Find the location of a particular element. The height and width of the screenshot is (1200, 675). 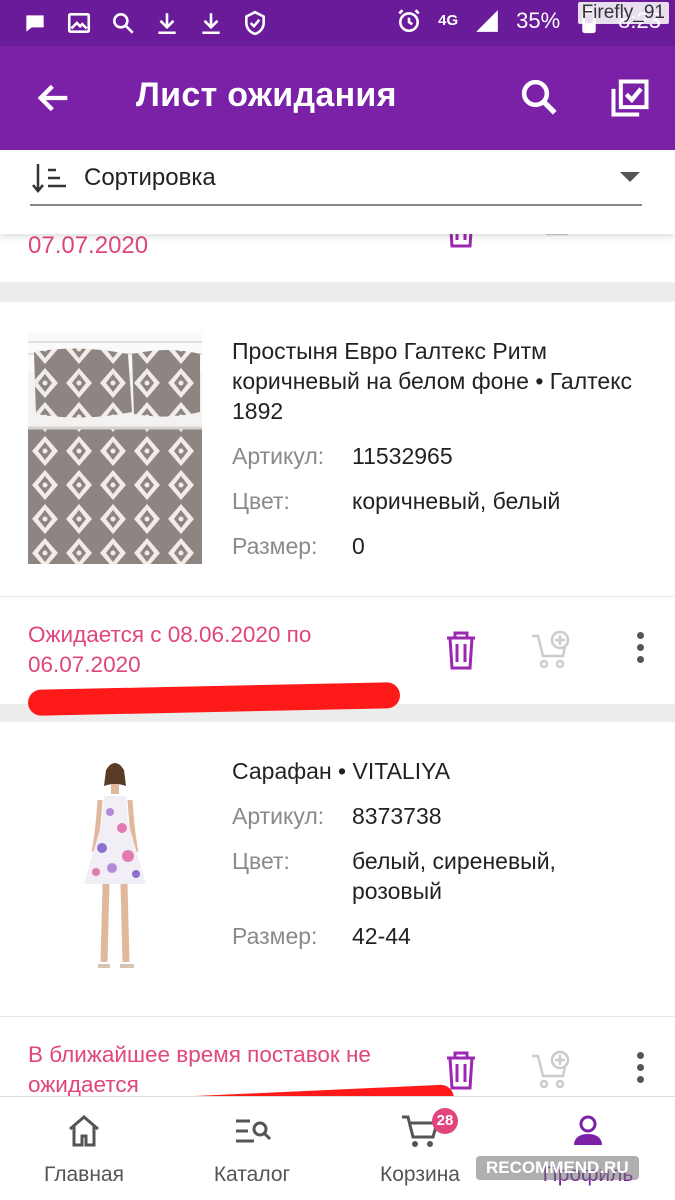

product-image-bedsheet is located at coordinates (115, 448).